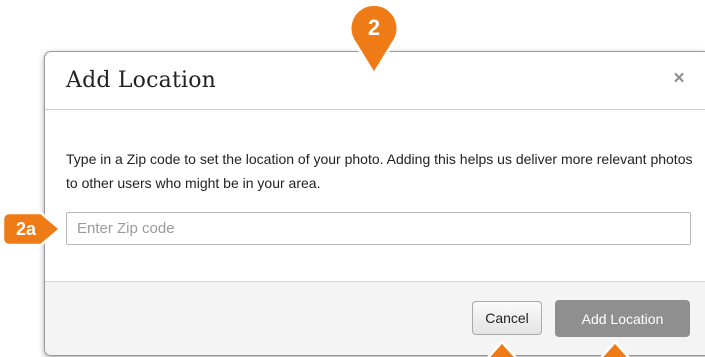 This screenshot has width=705, height=357. What do you see at coordinates (507, 318) in the screenshot?
I see `cancel-button: Cancel` at bounding box center [507, 318].